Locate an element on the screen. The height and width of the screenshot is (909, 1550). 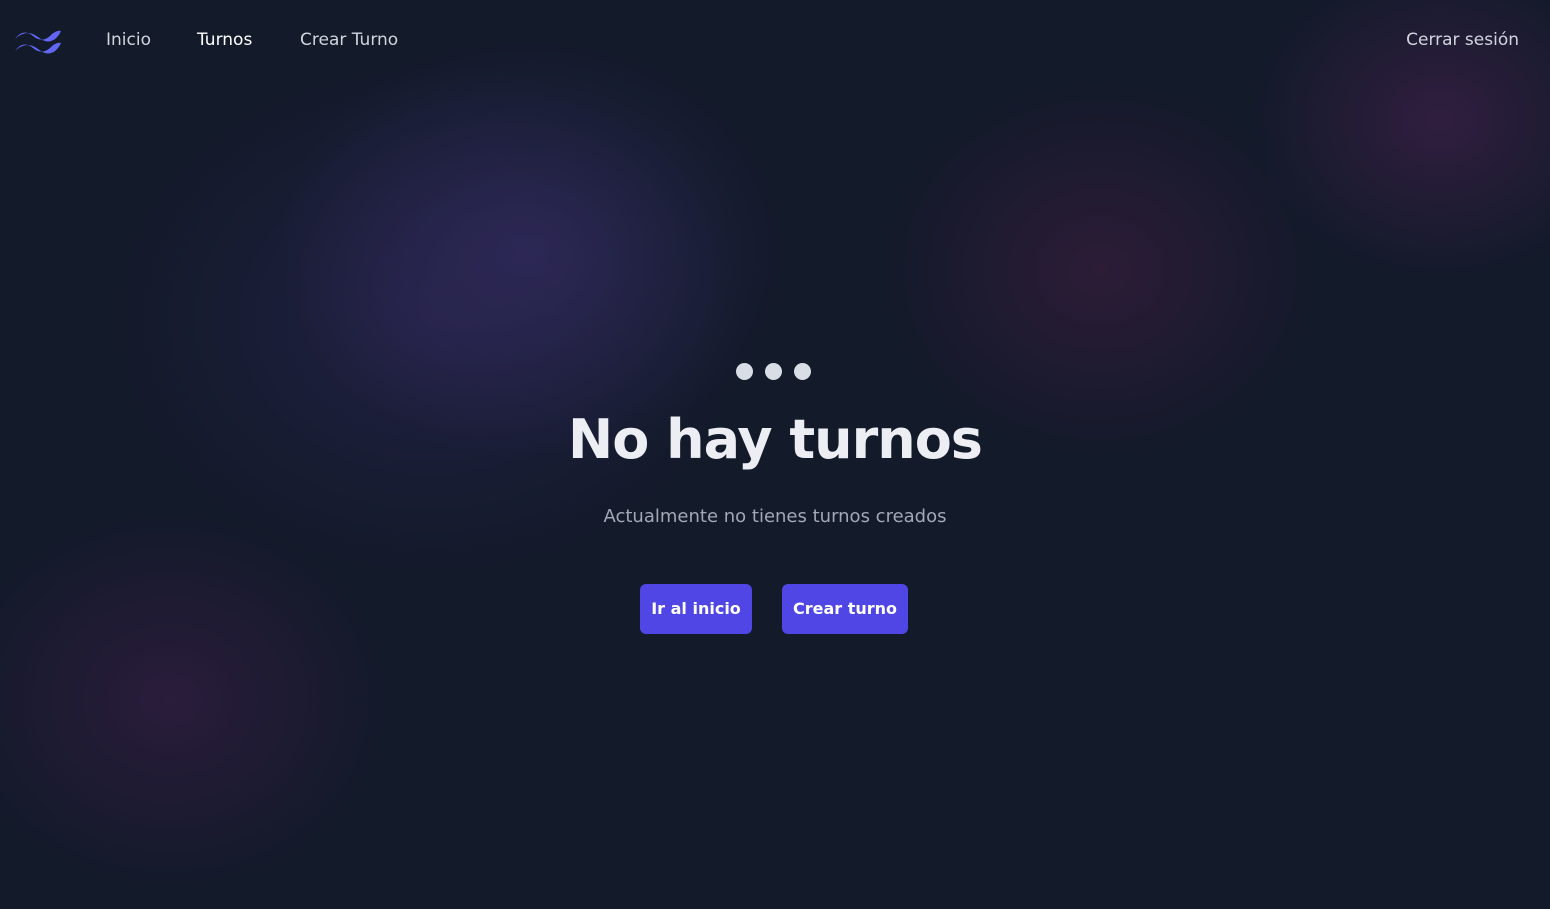
logout-link: Cerrar sesión is located at coordinates (1462, 40).